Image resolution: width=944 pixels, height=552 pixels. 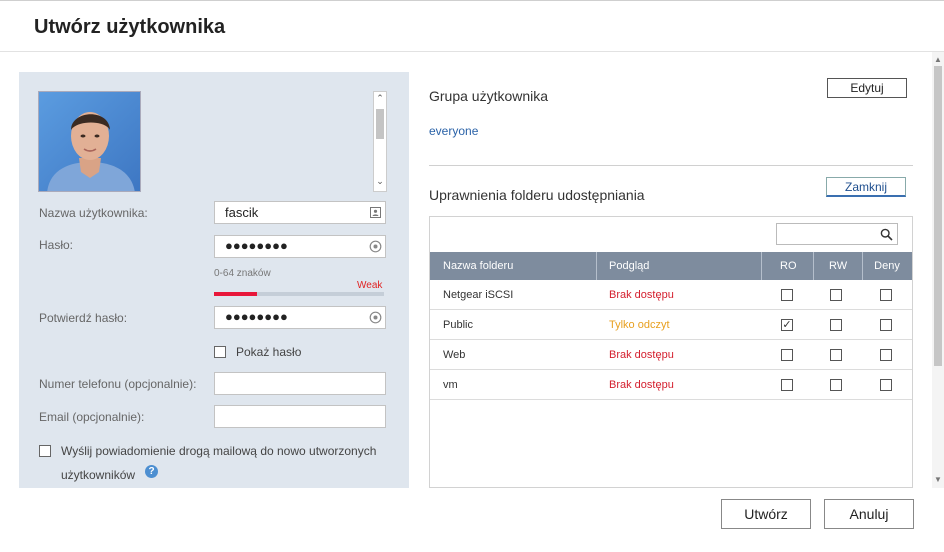 What do you see at coordinates (235, 294) in the screenshot?
I see `password-strength-fill` at bounding box center [235, 294].